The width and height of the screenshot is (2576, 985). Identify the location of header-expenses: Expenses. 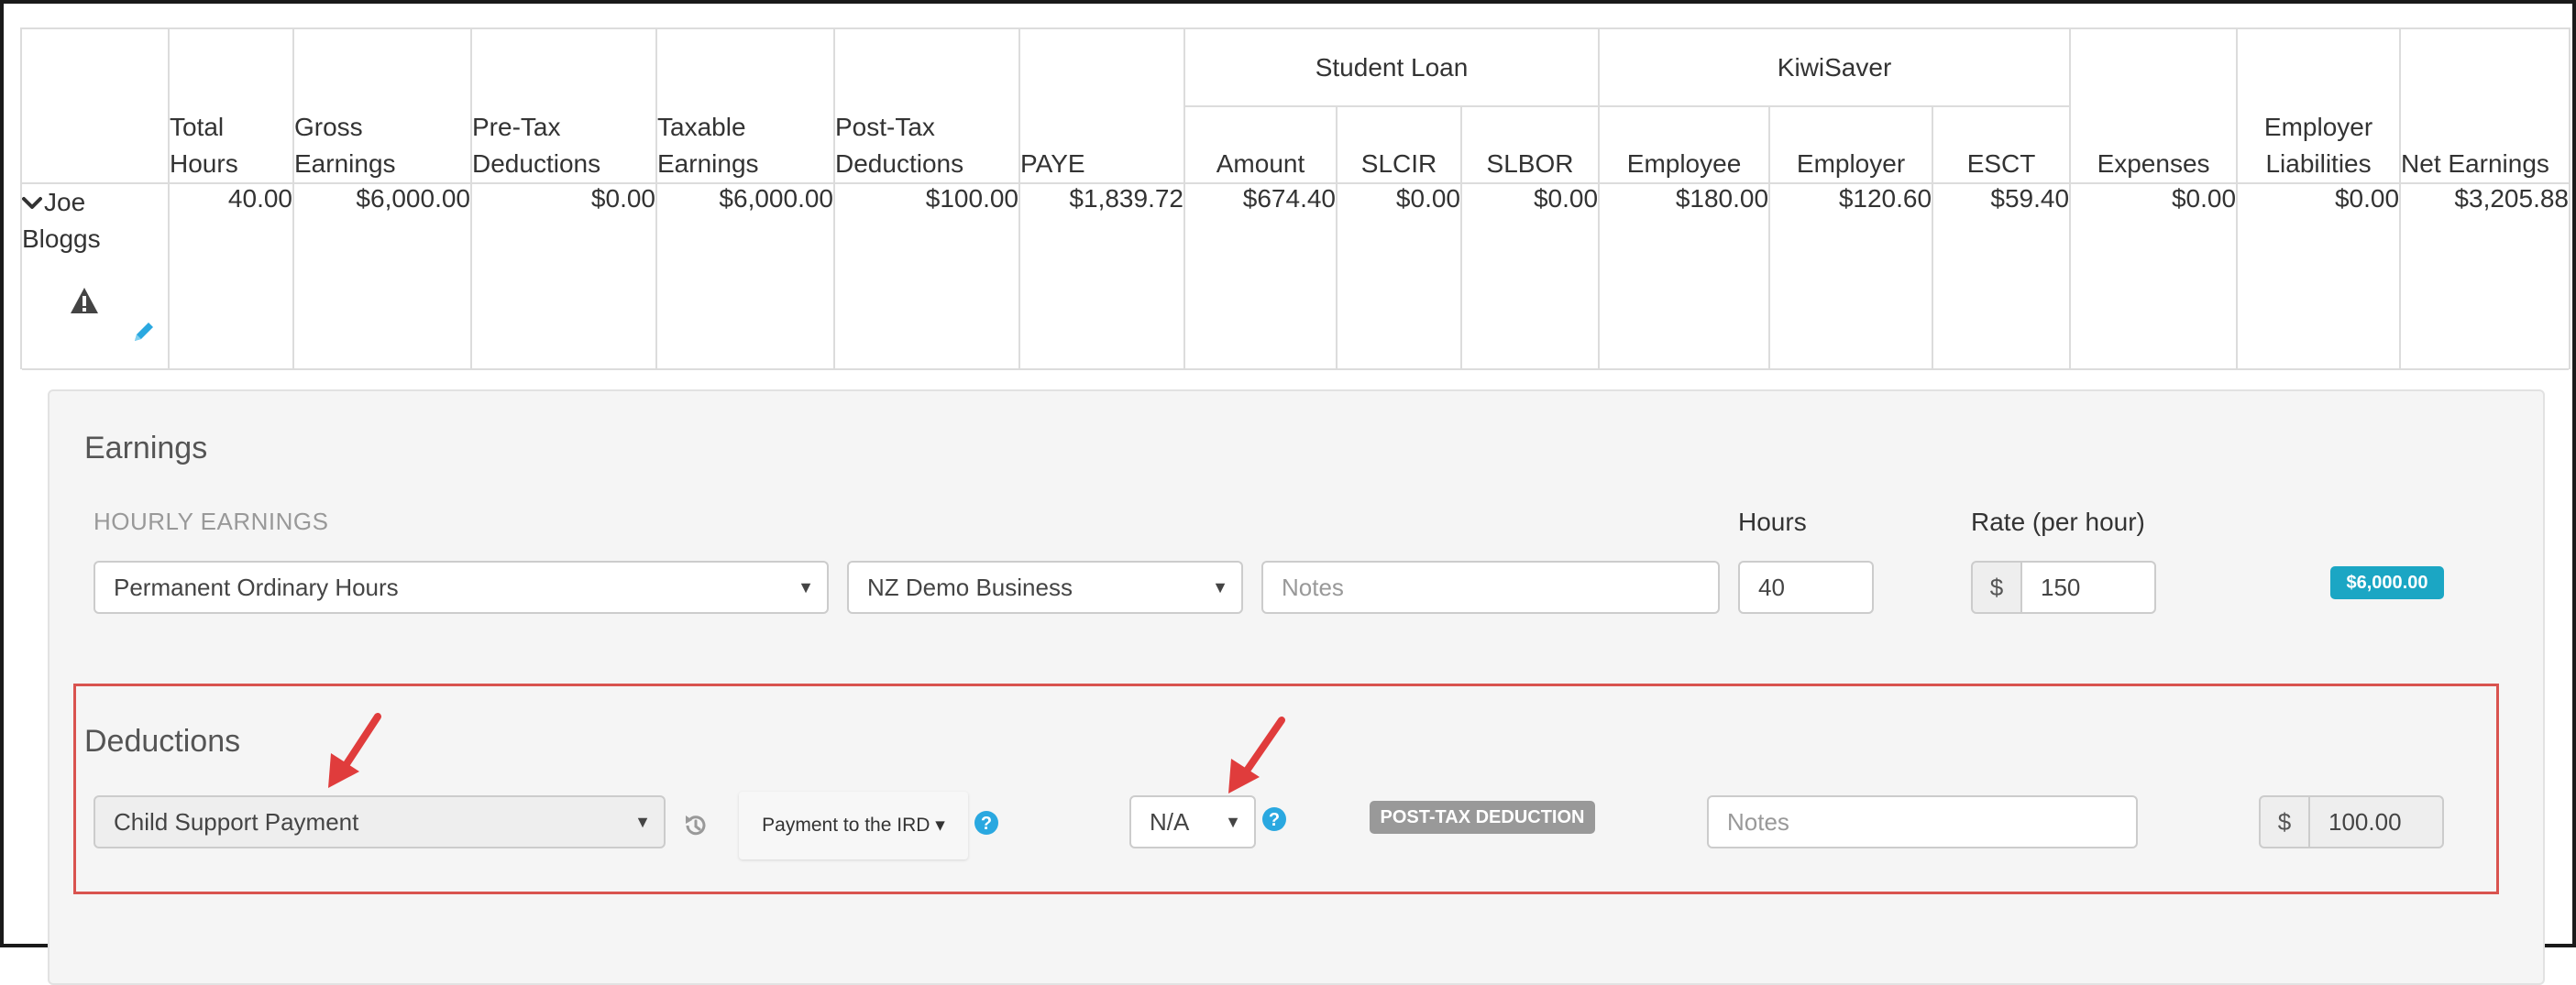
(2154, 106).